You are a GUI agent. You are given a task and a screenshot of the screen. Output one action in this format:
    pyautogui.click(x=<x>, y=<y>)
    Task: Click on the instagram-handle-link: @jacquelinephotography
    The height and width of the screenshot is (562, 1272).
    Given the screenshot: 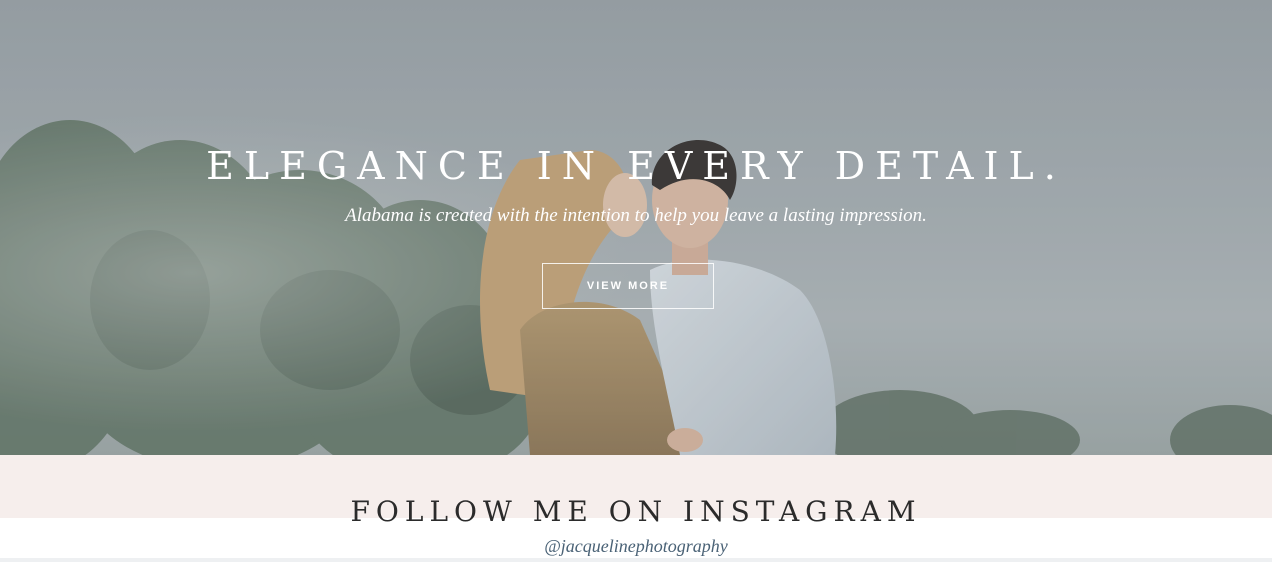 What is the action you would take?
    pyautogui.click(x=636, y=546)
    